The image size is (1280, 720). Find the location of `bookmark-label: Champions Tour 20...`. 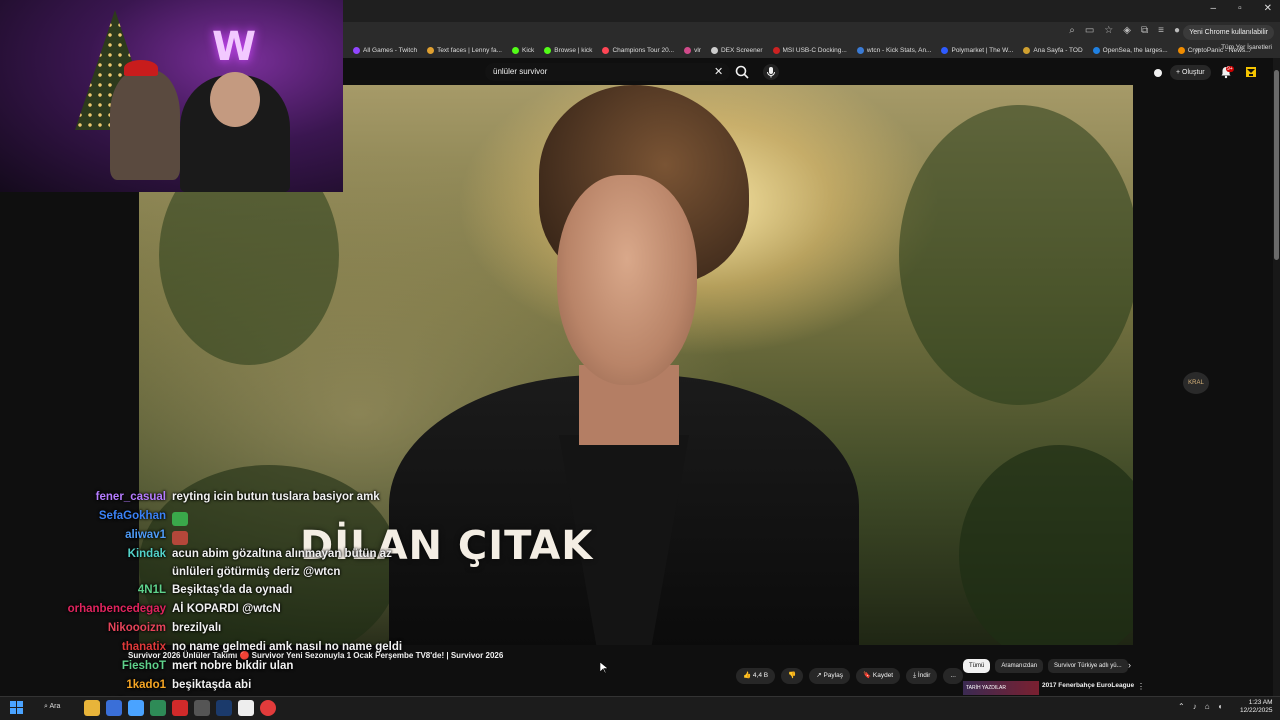

bookmark-label: Champions Tour 20... is located at coordinates (643, 50).